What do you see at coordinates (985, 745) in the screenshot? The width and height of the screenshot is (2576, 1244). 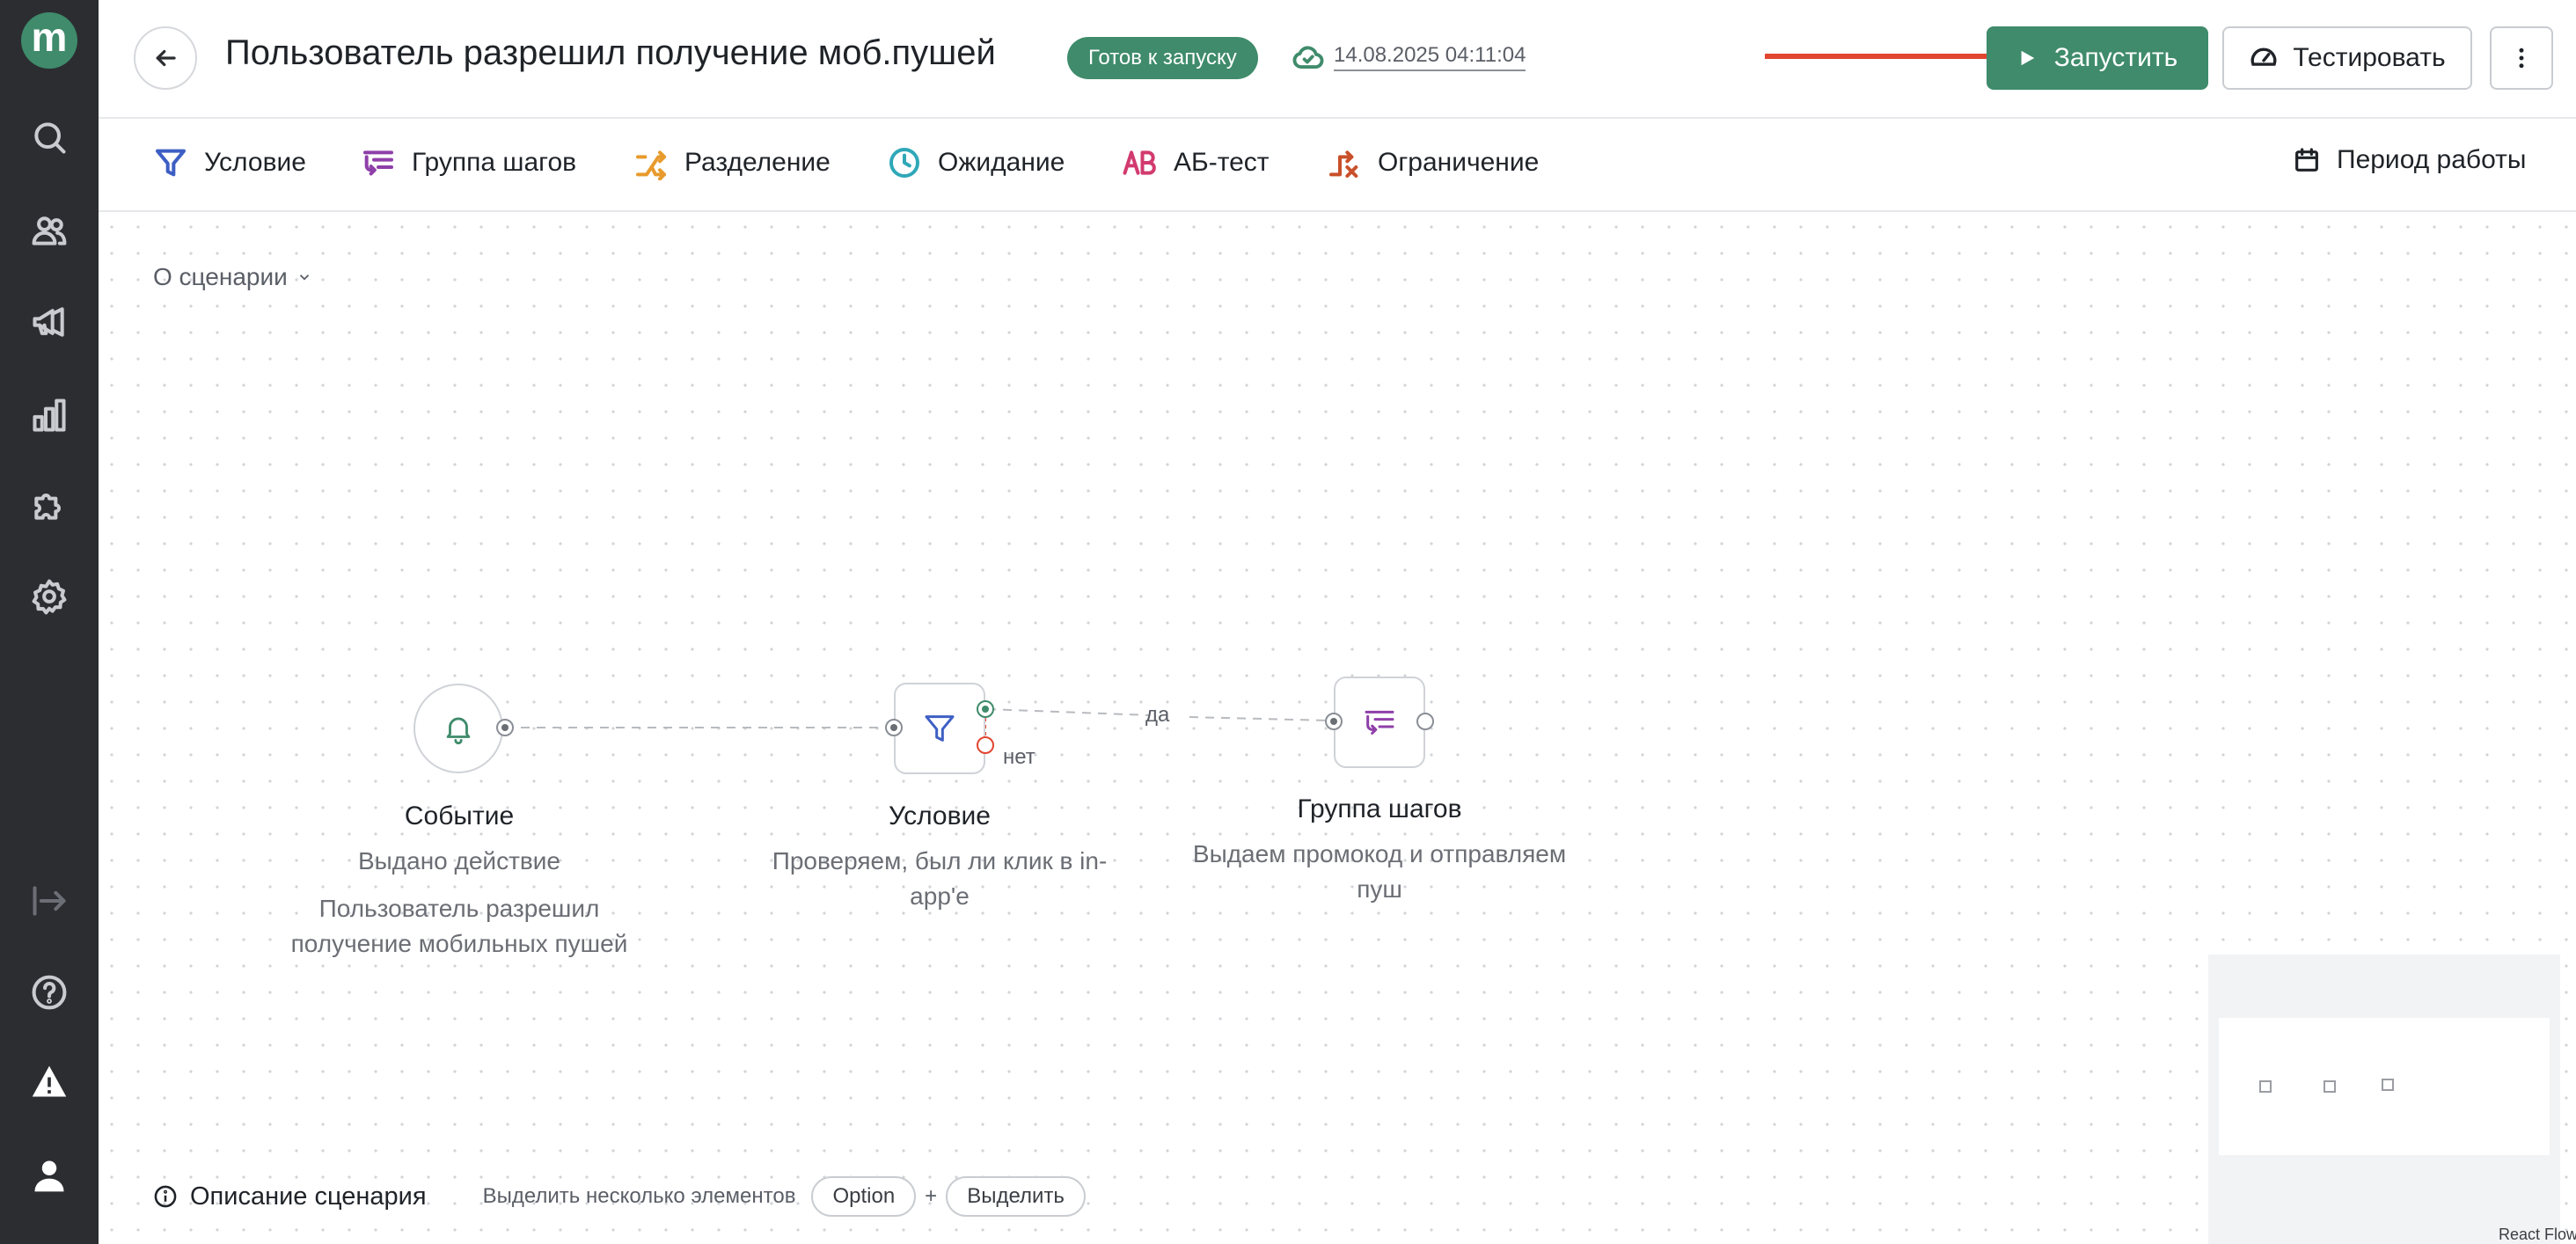 I see `condition-no-handle` at bounding box center [985, 745].